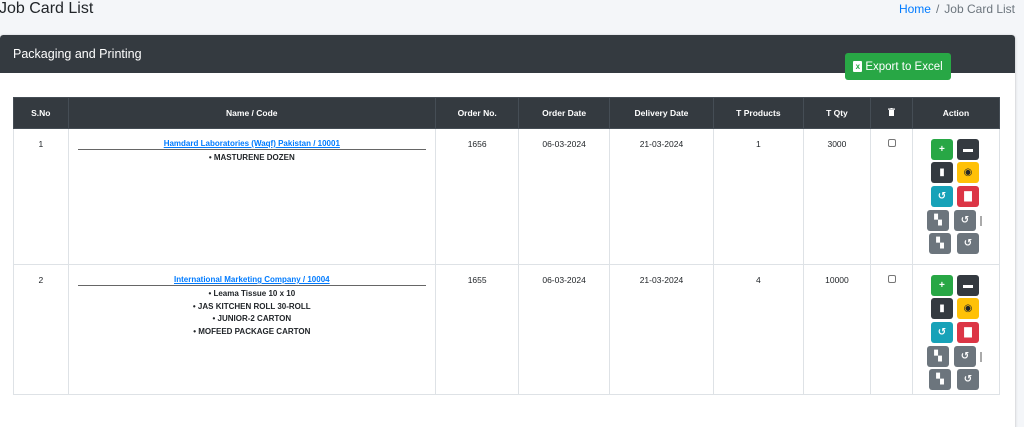 The image size is (1024, 427). What do you see at coordinates (904, 66) in the screenshot?
I see `export-excel-label: Export to Excel` at bounding box center [904, 66].